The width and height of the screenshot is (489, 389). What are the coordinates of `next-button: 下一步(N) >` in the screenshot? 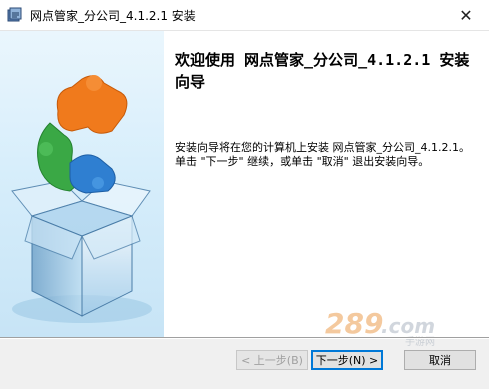 It's located at (347, 360).